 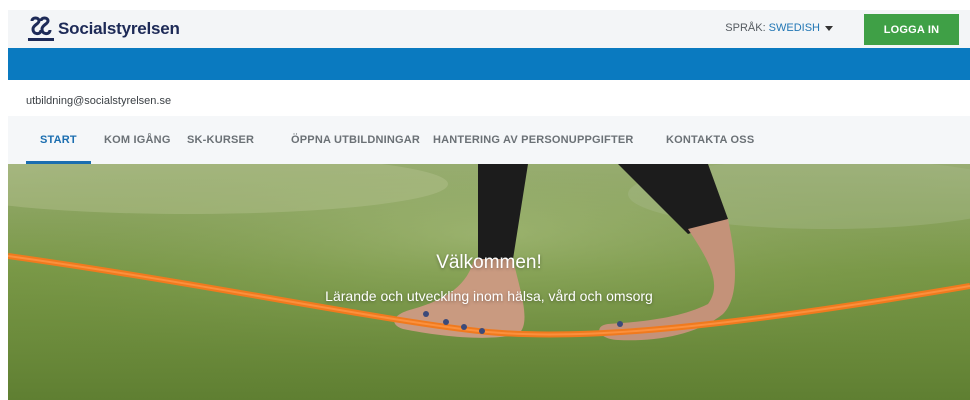 I want to click on contact-email: utbildning@socialstyrelsen.se, so click(x=98, y=101).